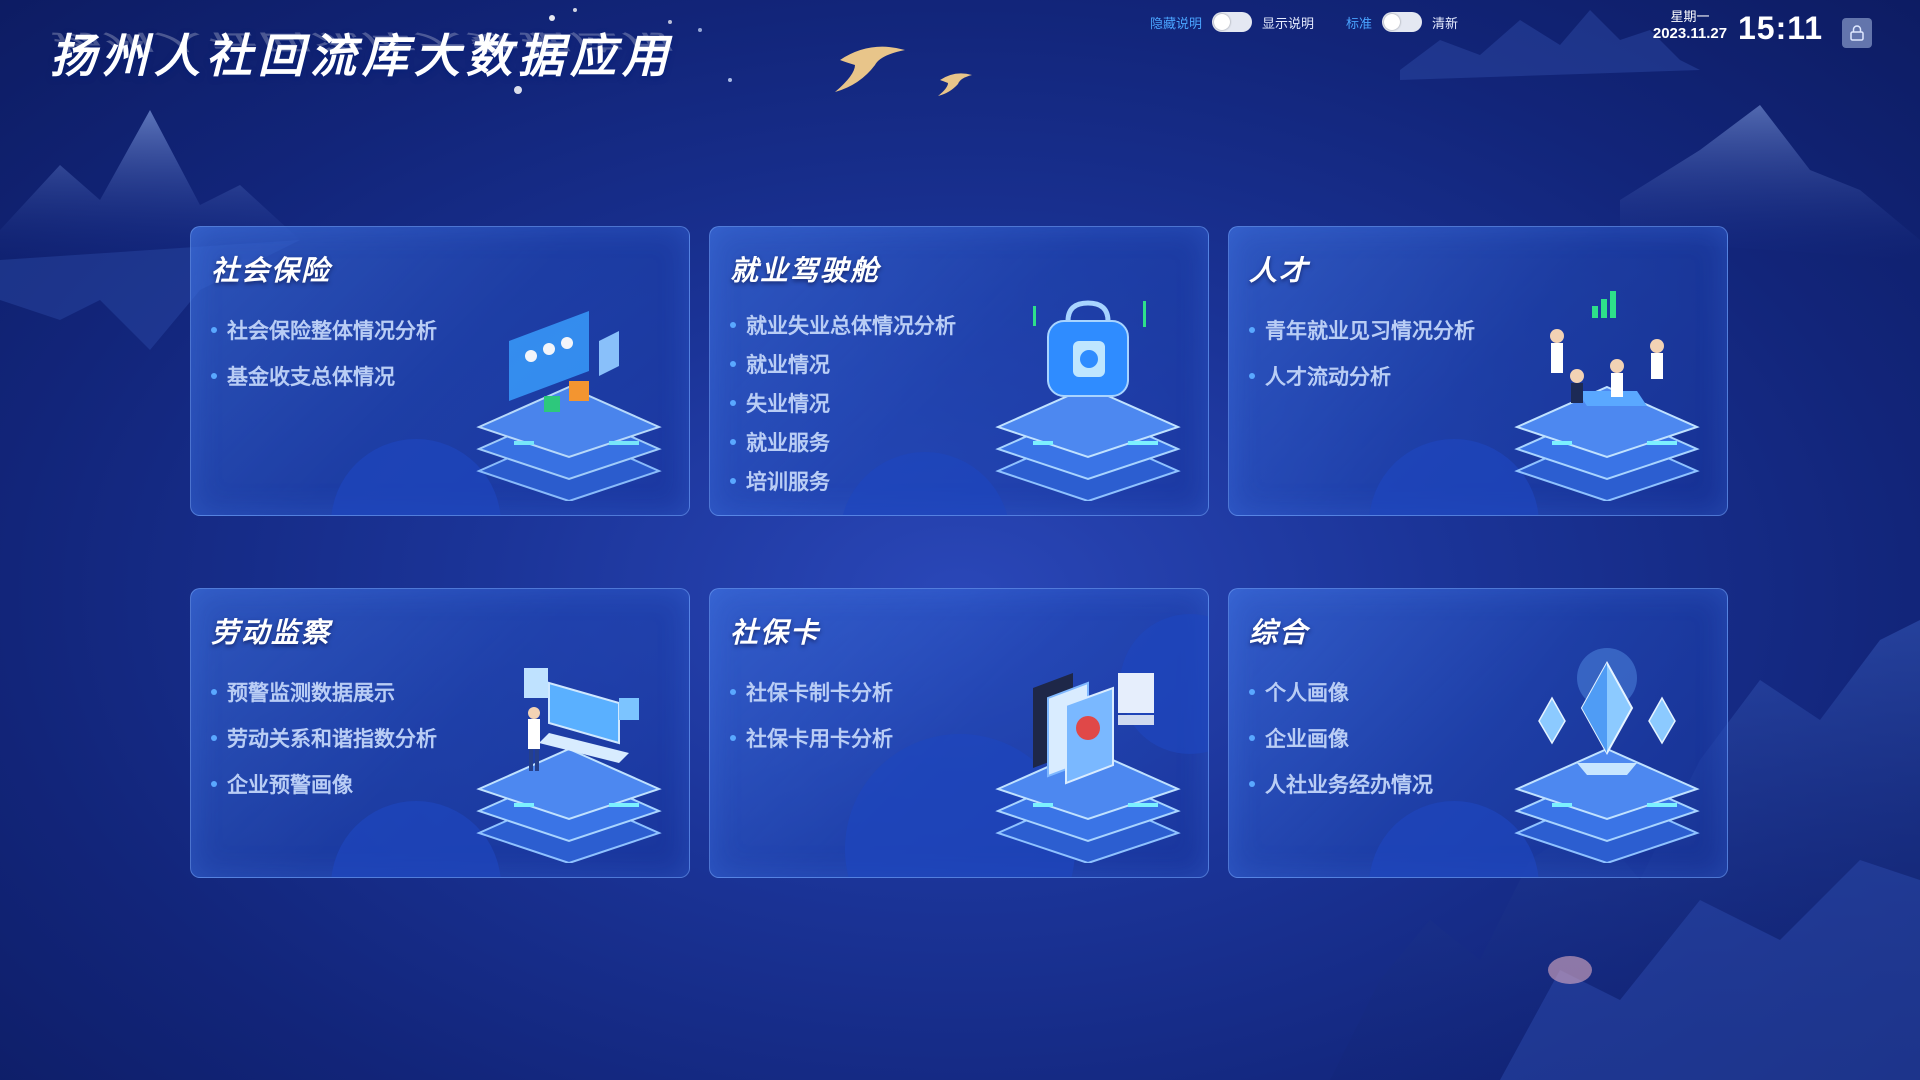  What do you see at coordinates (1088, 768) in the screenshot?
I see `id-card-platform-icon` at bounding box center [1088, 768].